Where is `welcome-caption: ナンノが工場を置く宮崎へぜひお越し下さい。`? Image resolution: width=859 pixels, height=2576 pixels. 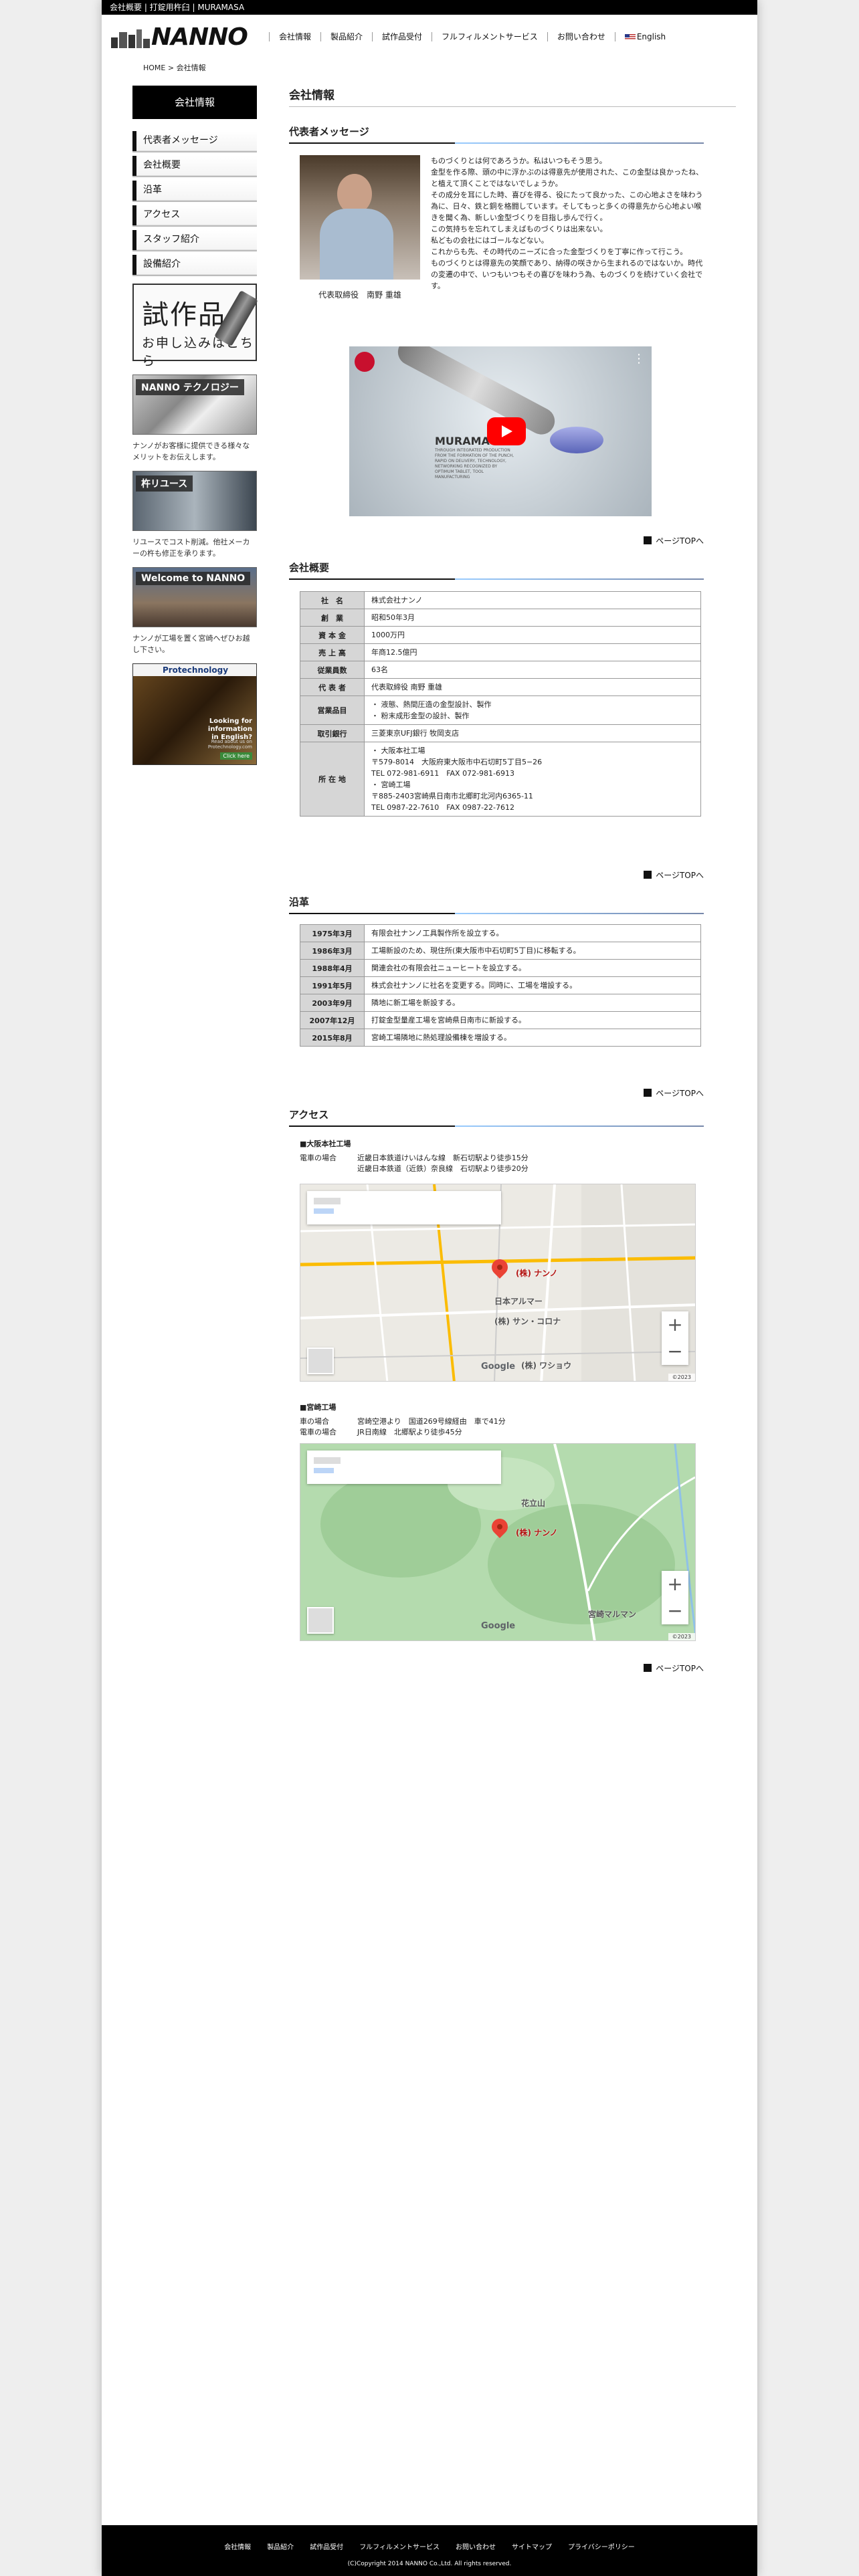 welcome-caption: ナンノが工場を置く宮崎へぜひお越し下さい。 is located at coordinates (191, 644).